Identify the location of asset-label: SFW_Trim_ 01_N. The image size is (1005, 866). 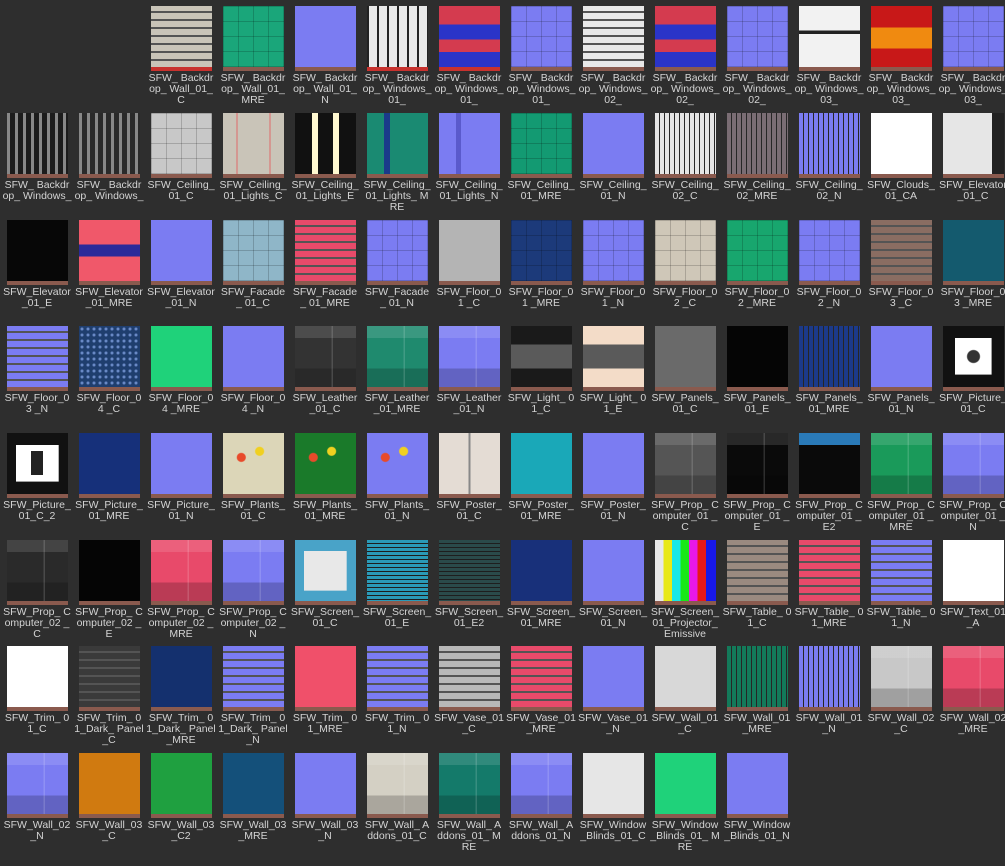
(397, 723).